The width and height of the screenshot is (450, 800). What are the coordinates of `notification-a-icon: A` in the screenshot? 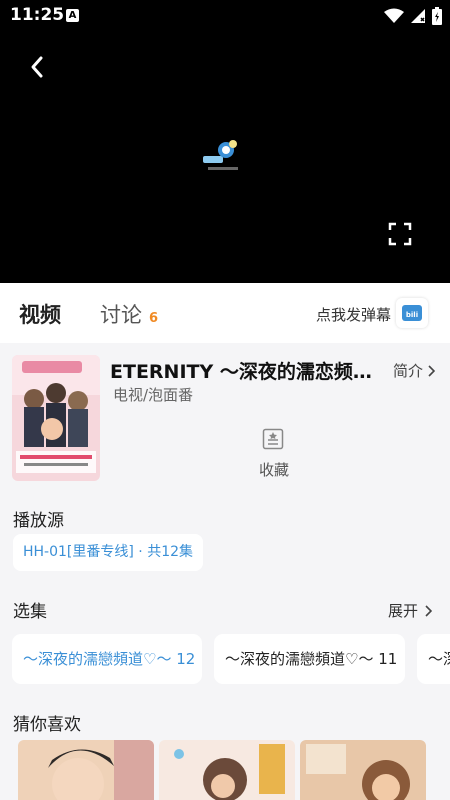 It's located at (72, 15).